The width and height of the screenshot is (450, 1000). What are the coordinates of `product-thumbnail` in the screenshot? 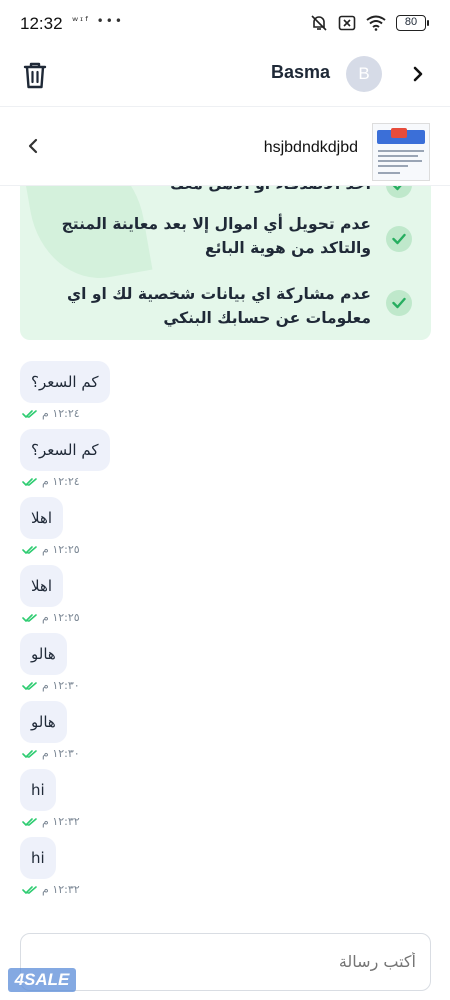 It's located at (401, 152).